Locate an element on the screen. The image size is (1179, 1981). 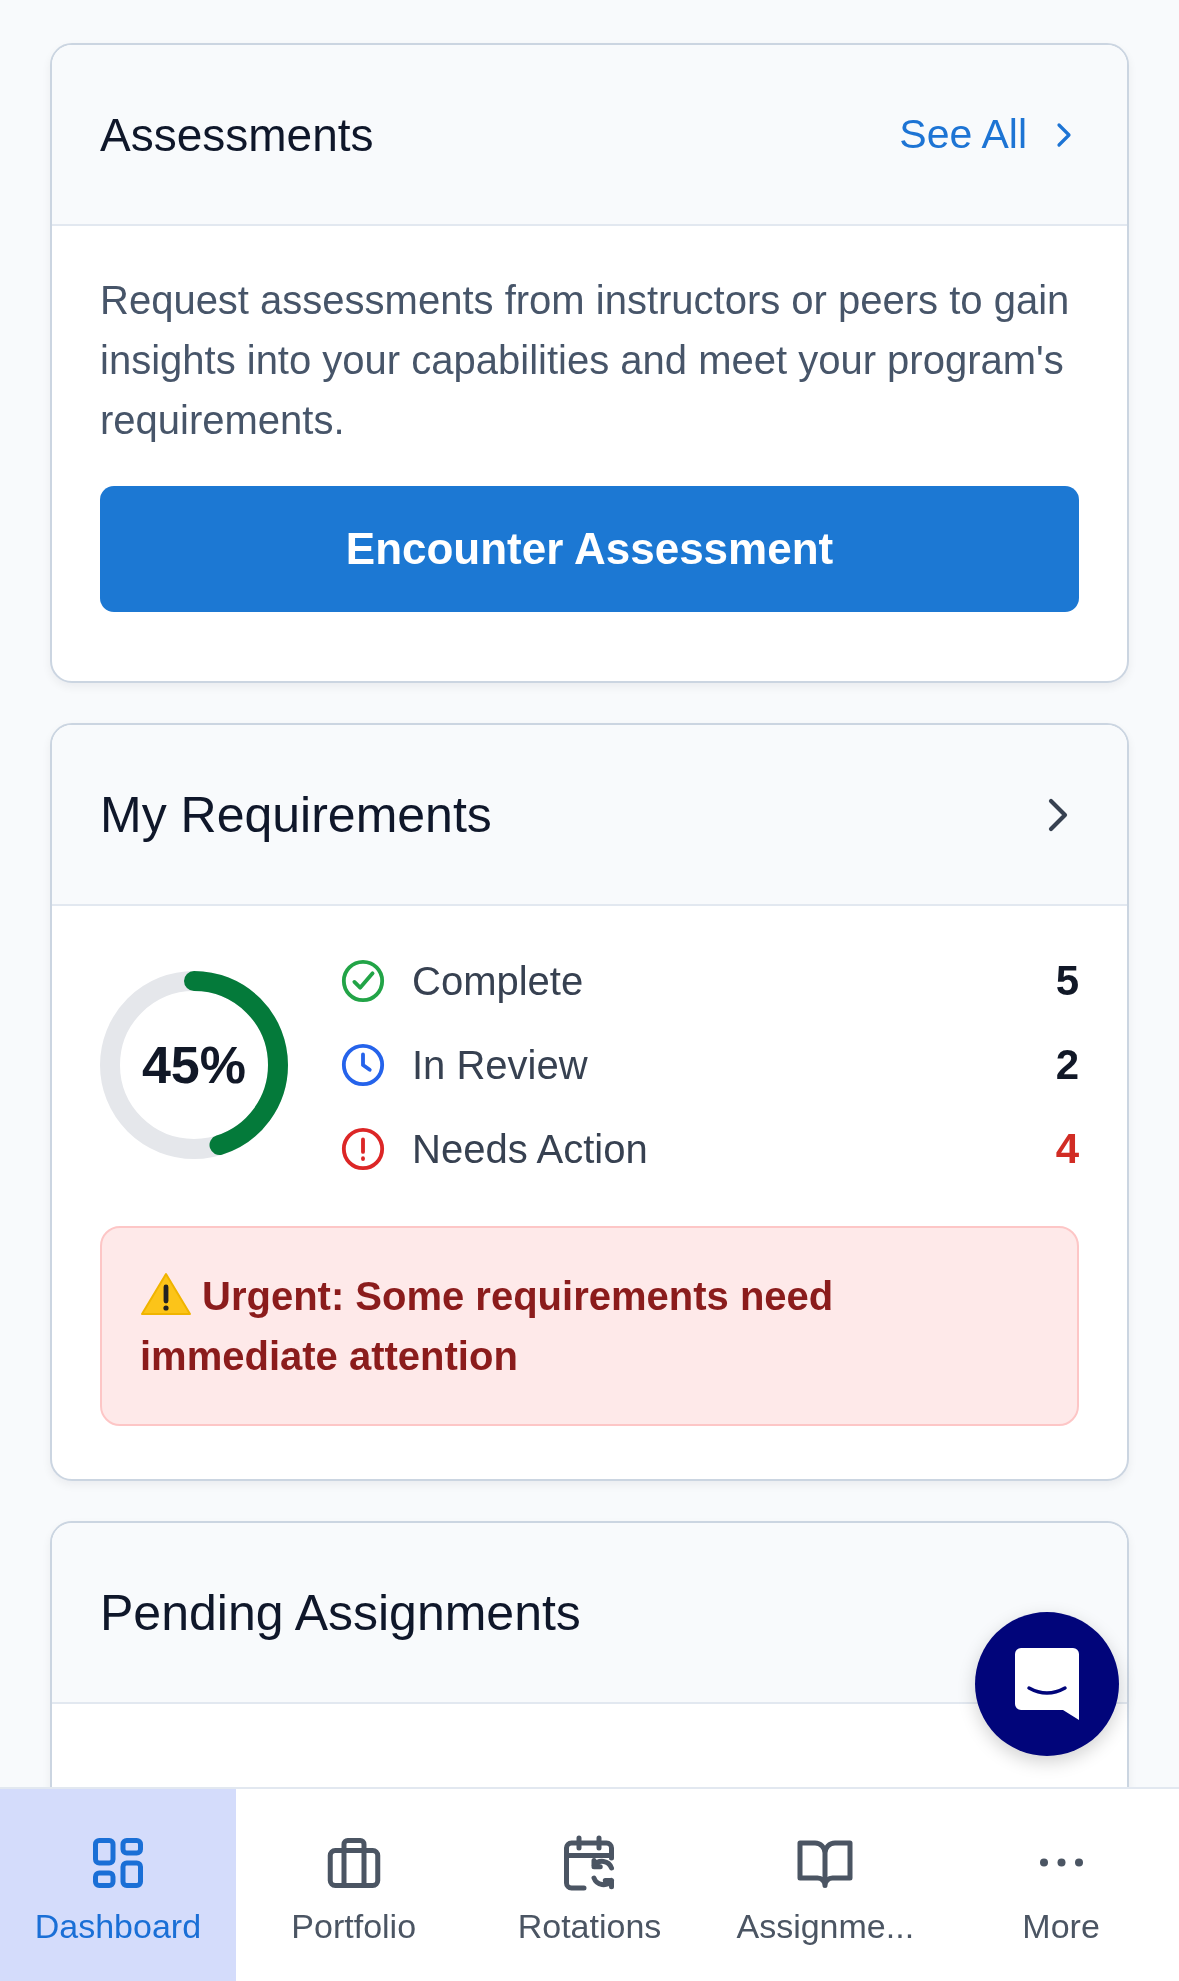
status-count: 4 is located at coordinates (1067, 1149).